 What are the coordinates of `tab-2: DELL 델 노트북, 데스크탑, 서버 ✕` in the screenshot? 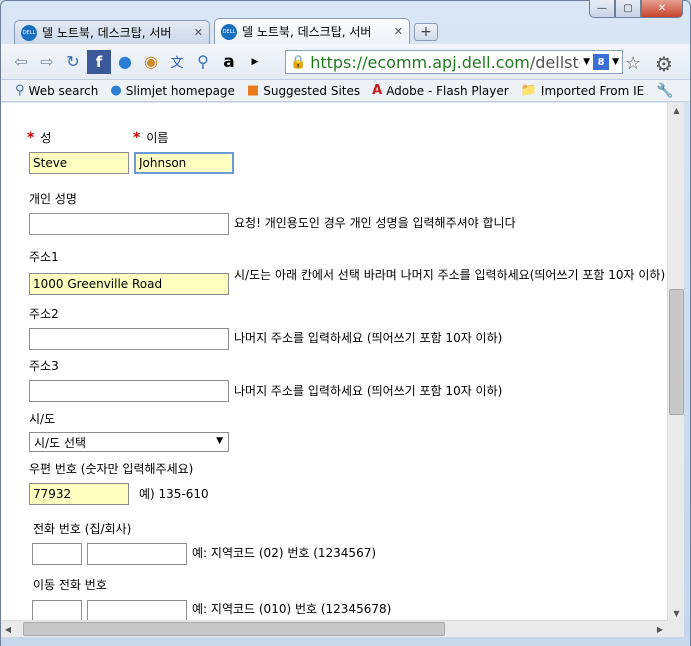 It's located at (312, 31).